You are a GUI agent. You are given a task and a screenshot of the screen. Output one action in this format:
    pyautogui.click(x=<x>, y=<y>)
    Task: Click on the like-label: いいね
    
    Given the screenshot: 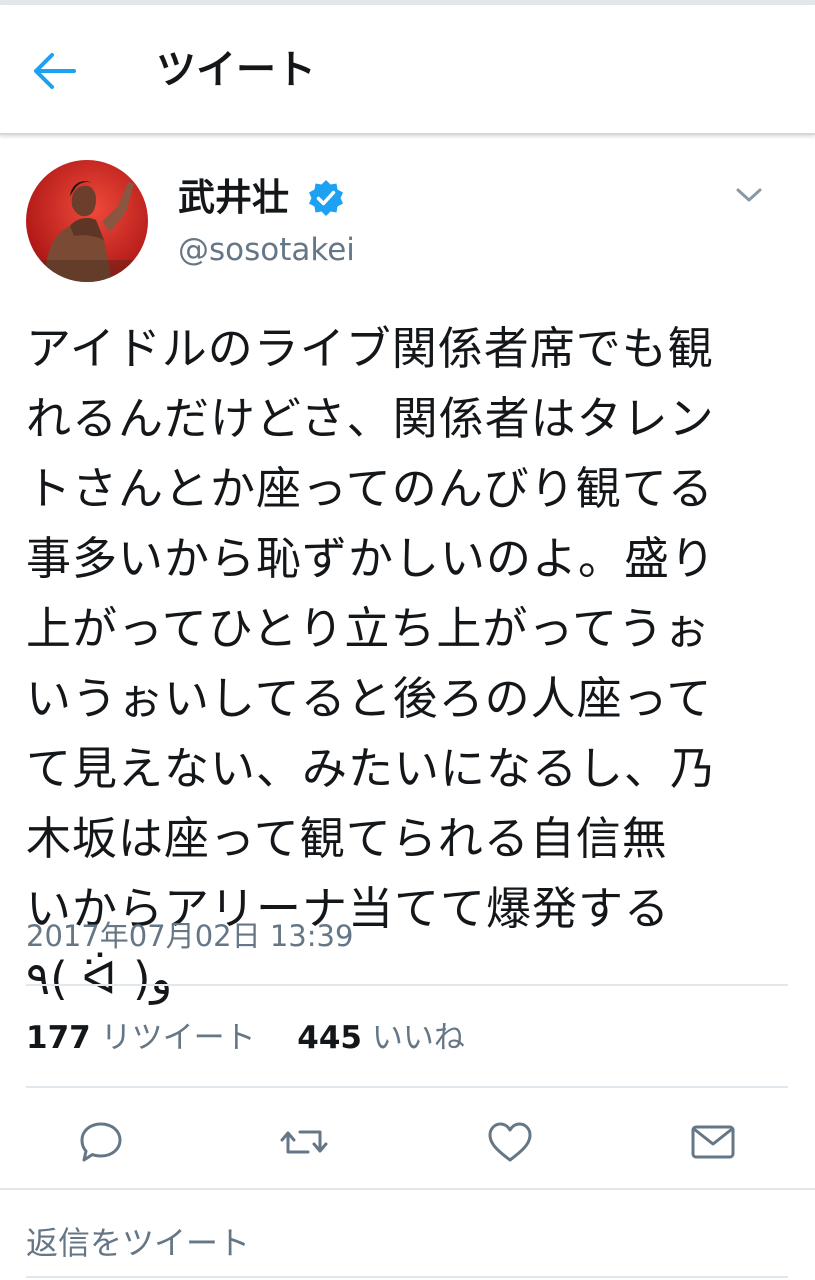 What is the action you would take?
    pyautogui.click(x=418, y=1038)
    